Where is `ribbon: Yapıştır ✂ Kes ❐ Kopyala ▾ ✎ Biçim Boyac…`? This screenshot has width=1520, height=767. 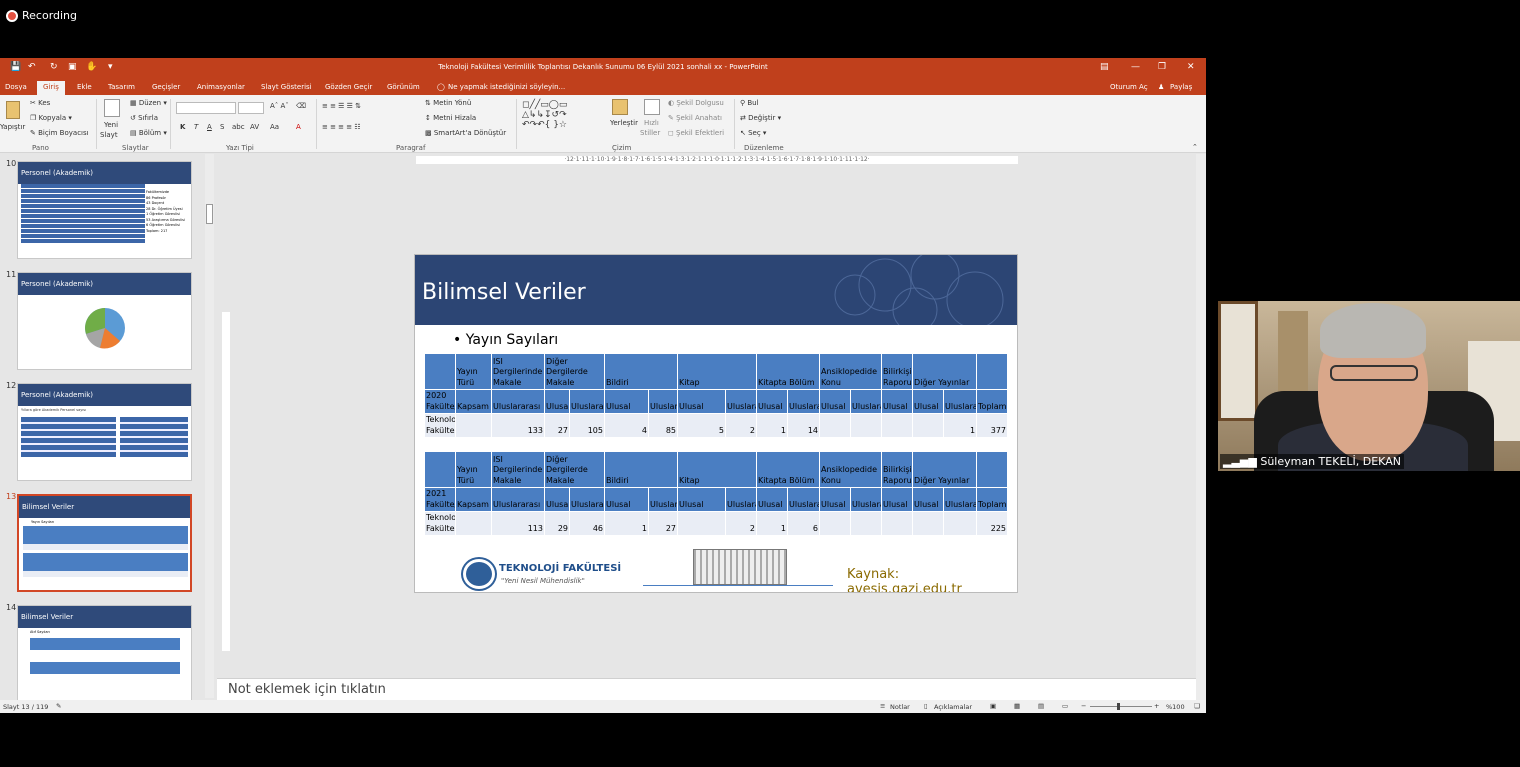 ribbon: Yapıştır ✂ Kes ❐ Kopyala ▾ ✎ Biçim Boyac… is located at coordinates (603, 124).